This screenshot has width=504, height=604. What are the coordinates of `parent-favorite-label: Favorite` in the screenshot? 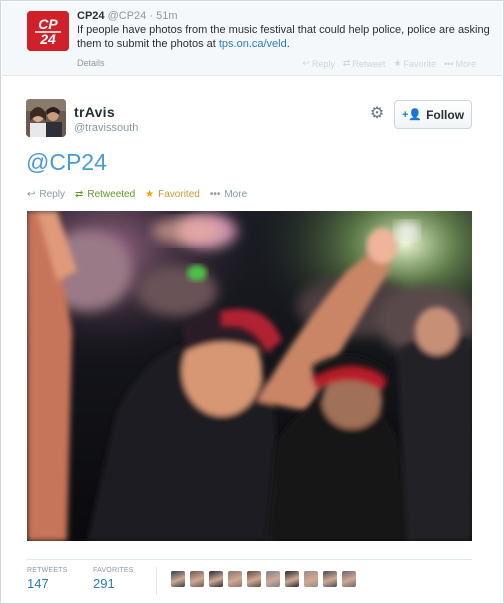 It's located at (420, 63).